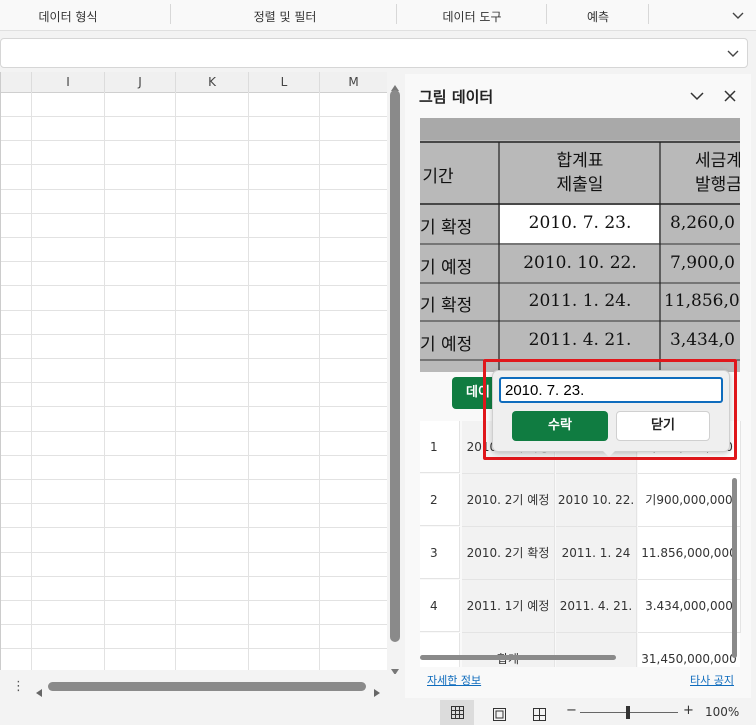  What do you see at coordinates (689, 500) in the screenshot?
I see `cell-amount: 기900,000,000` at bounding box center [689, 500].